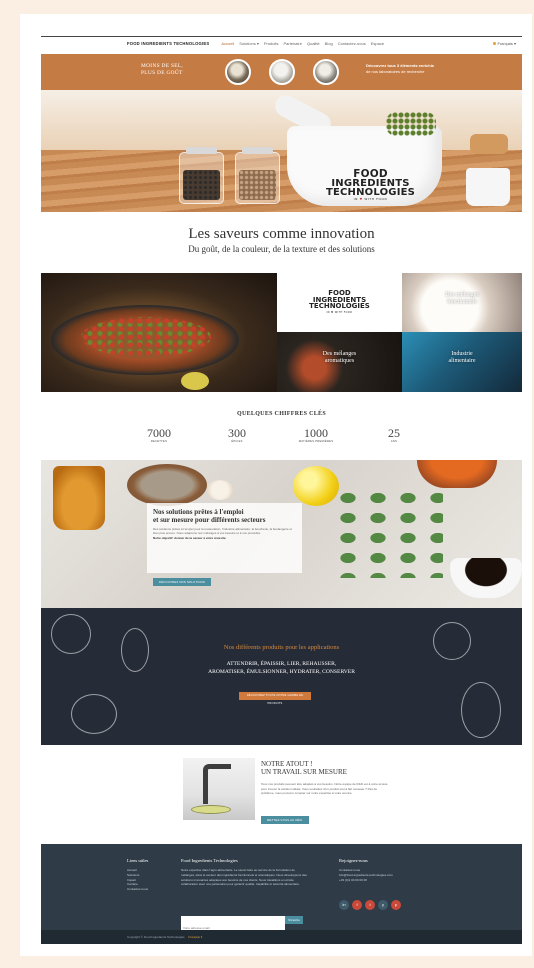  I want to click on footer-language-selector: Français ▾, so click(195, 937).